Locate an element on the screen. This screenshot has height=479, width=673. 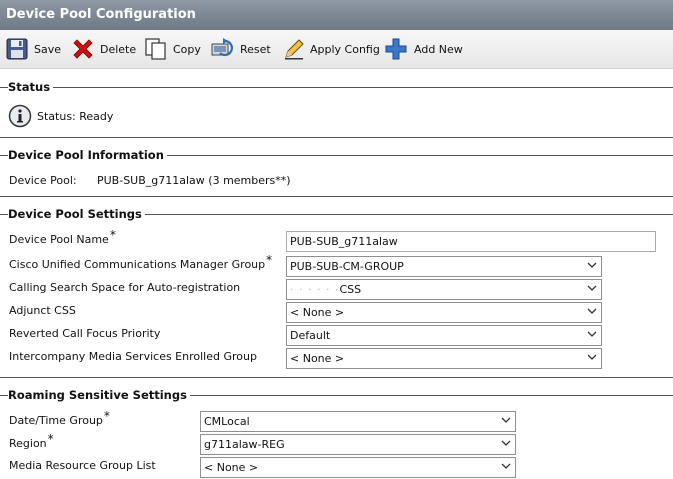
adjunct-css-value: < None > is located at coordinates (317, 312).